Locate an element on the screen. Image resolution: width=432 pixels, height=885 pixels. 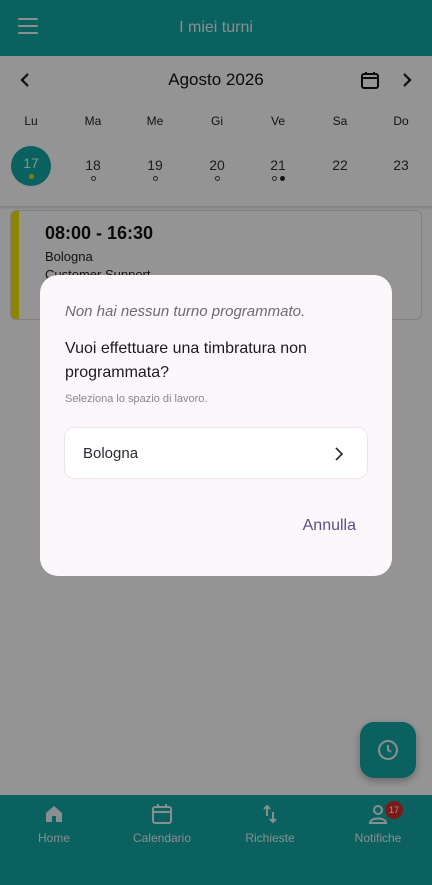
workspace-value: Bologna is located at coordinates (111, 453).